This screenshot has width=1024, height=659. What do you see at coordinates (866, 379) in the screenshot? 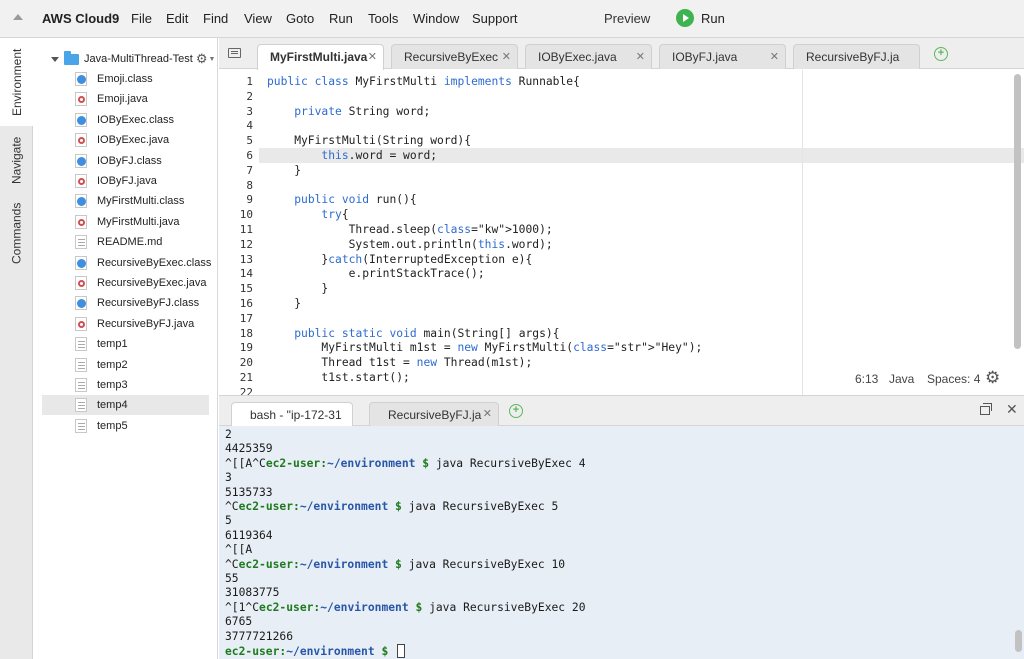
I see `cursor-position: 6:13` at bounding box center [866, 379].